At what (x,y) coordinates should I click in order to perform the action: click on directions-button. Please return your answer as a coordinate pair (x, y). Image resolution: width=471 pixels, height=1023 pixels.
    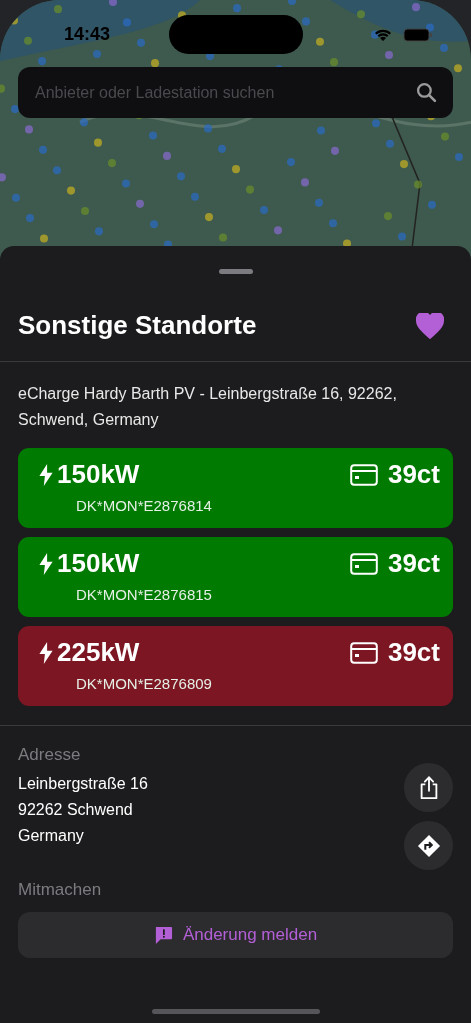
    Looking at the image, I should click on (428, 845).